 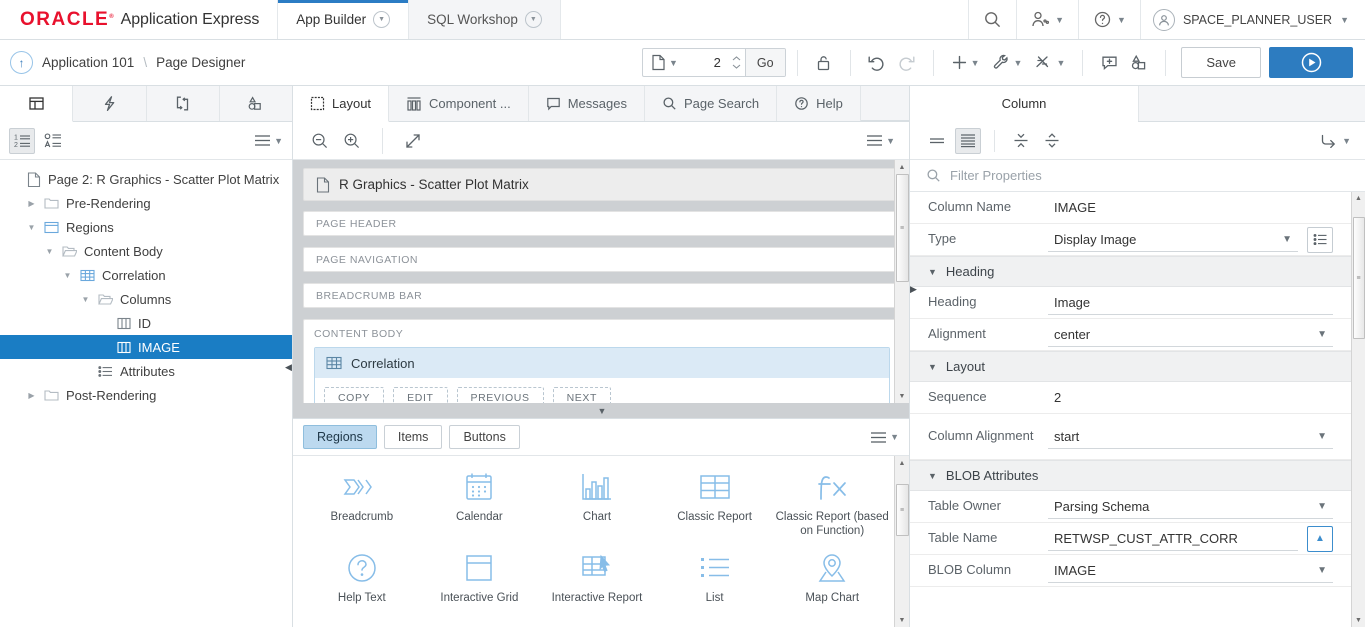 What do you see at coordinates (1190, 303) in the screenshot?
I see `property-input-heading: Image` at bounding box center [1190, 303].